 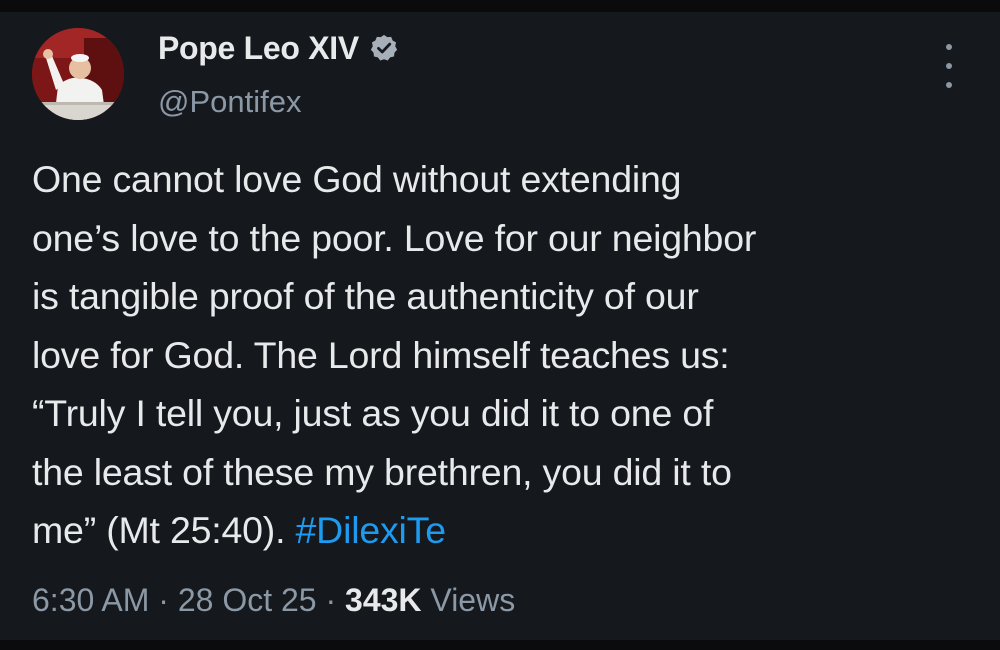 What do you see at coordinates (229, 102) in the screenshot?
I see `author-handle: @Pontifex` at bounding box center [229, 102].